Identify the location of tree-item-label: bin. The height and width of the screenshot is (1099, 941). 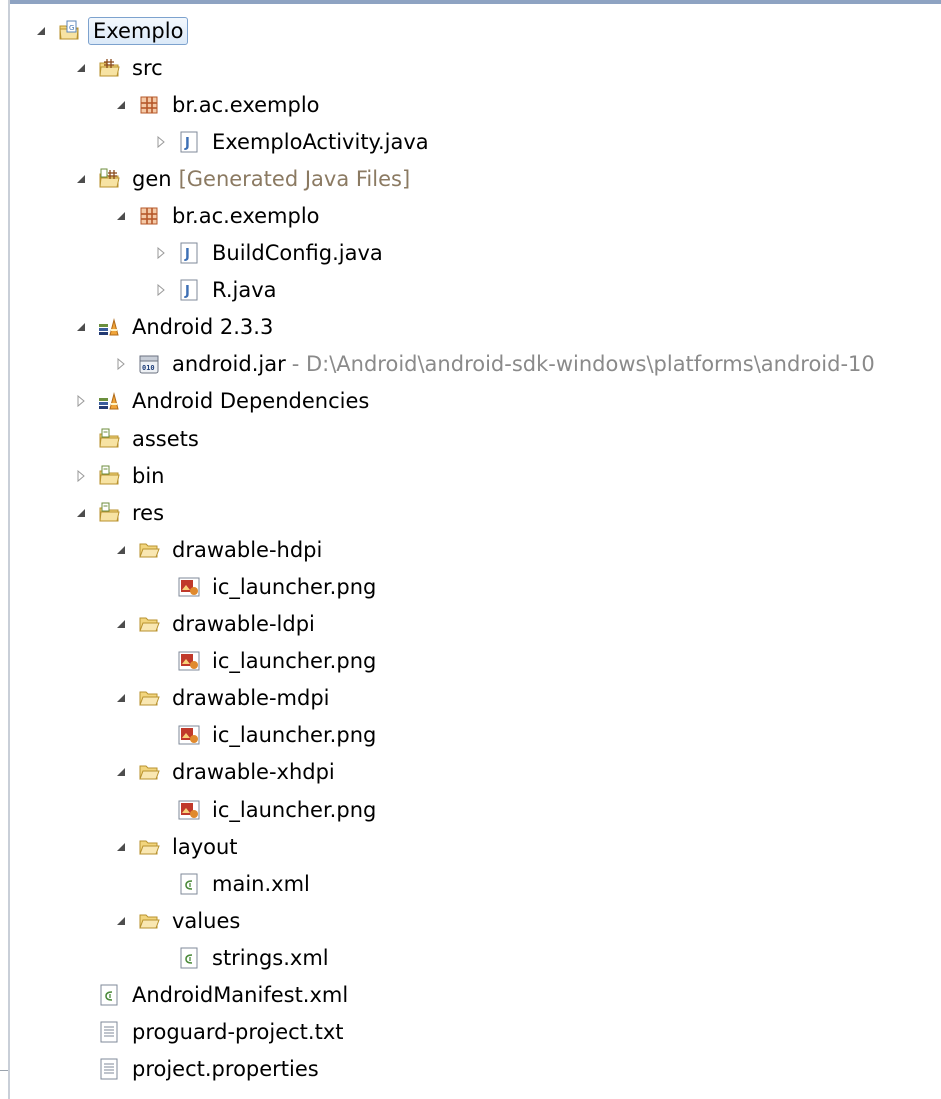
(148, 475).